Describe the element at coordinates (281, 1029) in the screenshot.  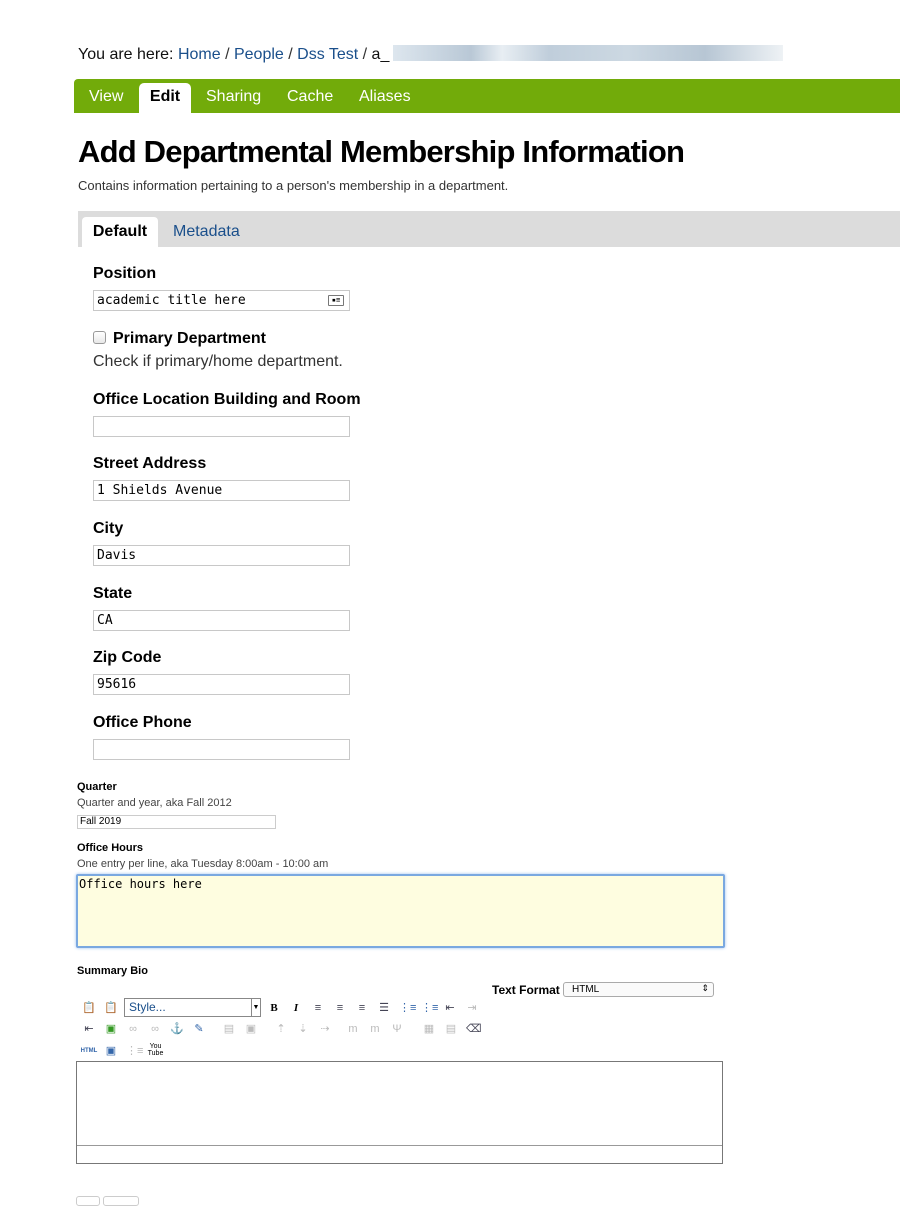
I see `insert-row-before-icon: ⇡` at that location.